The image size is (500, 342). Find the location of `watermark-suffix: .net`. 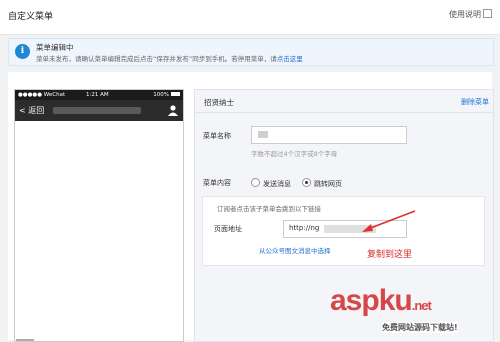

watermark-suffix: .net is located at coordinates (421, 305).